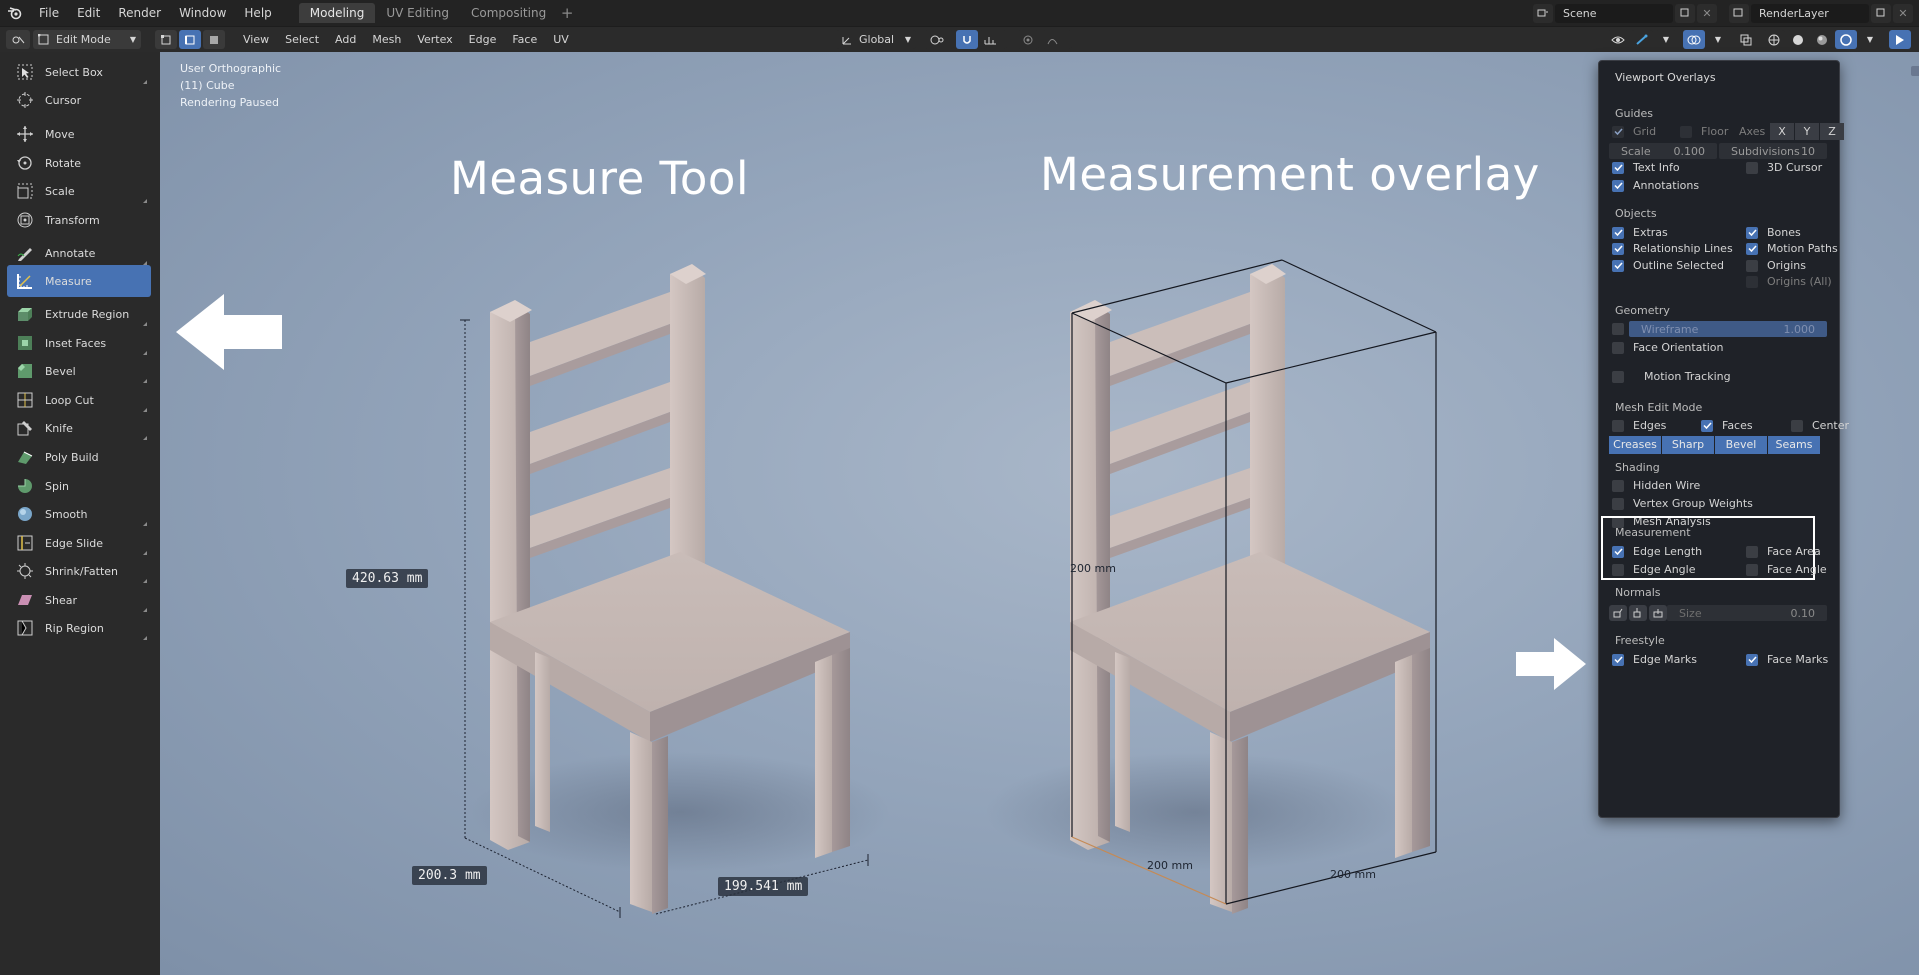  What do you see at coordinates (1672, 248) in the screenshot?
I see `relationship-lines-row: Relationship Lines` at bounding box center [1672, 248].